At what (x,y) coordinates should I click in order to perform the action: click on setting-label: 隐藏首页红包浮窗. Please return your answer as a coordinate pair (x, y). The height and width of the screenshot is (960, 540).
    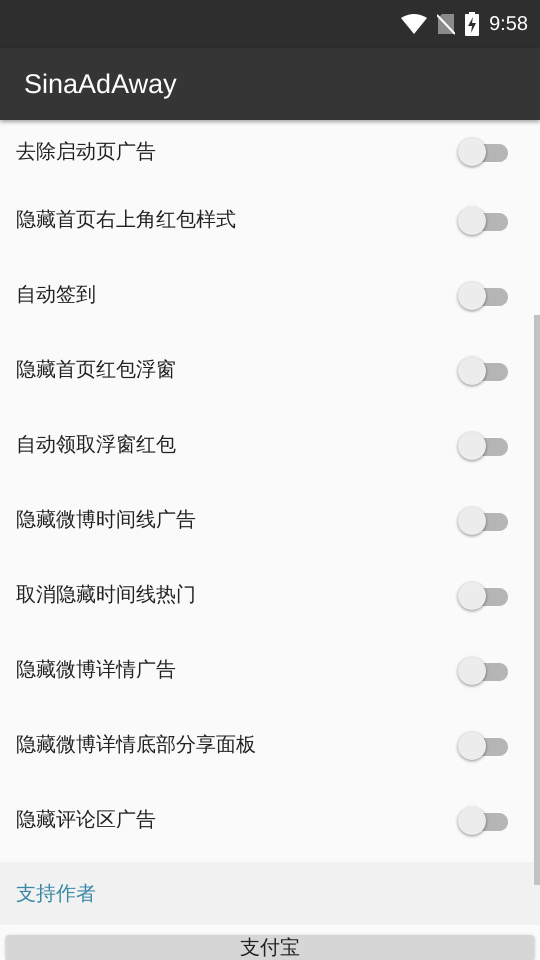
    Looking at the image, I should click on (96, 369).